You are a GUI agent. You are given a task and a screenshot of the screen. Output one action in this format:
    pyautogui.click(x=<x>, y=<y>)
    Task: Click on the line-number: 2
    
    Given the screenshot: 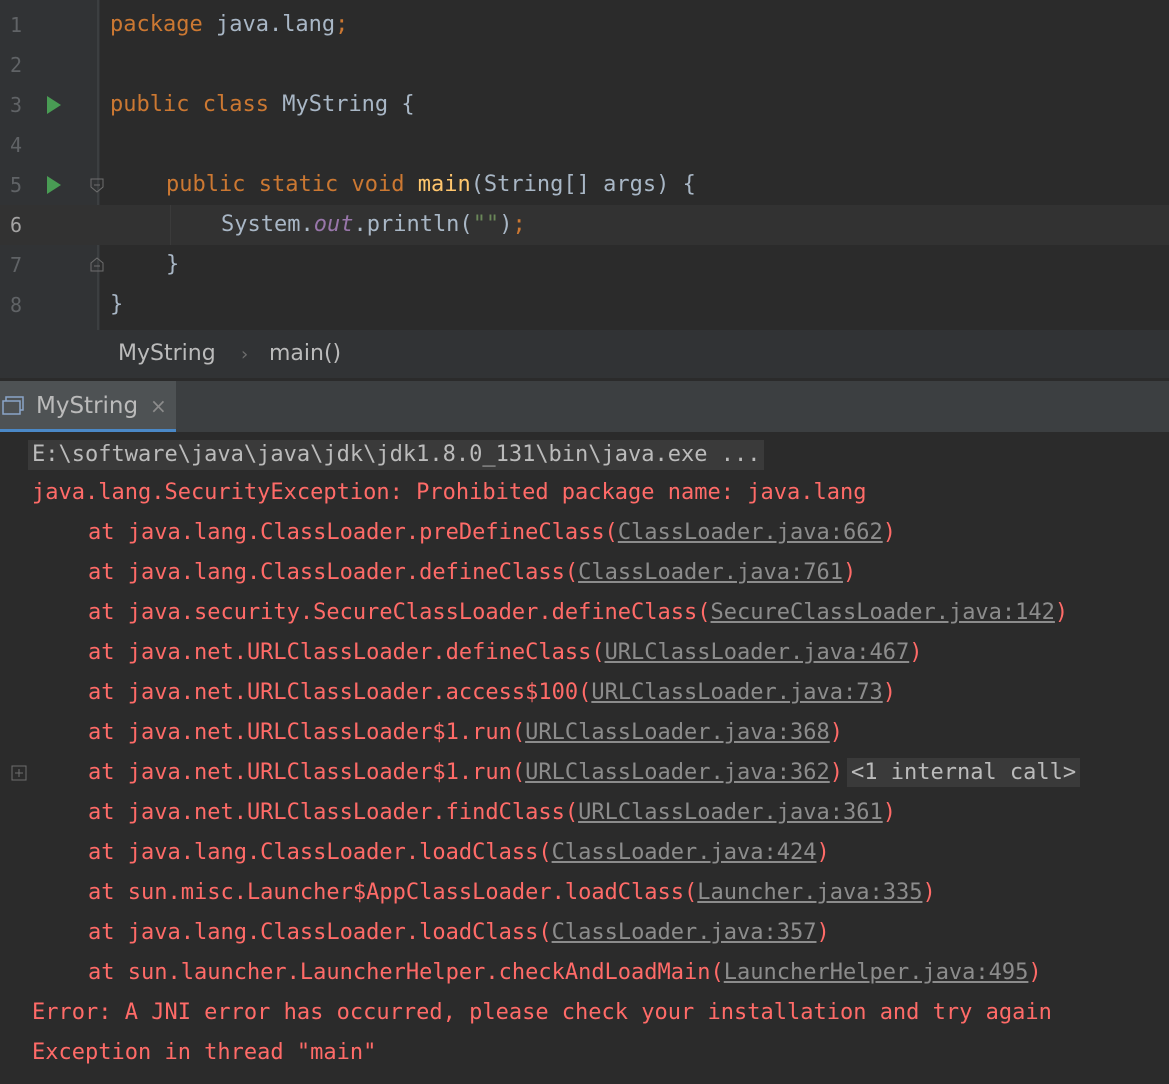 What is the action you would take?
    pyautogui.click(x=16, y=65)
    